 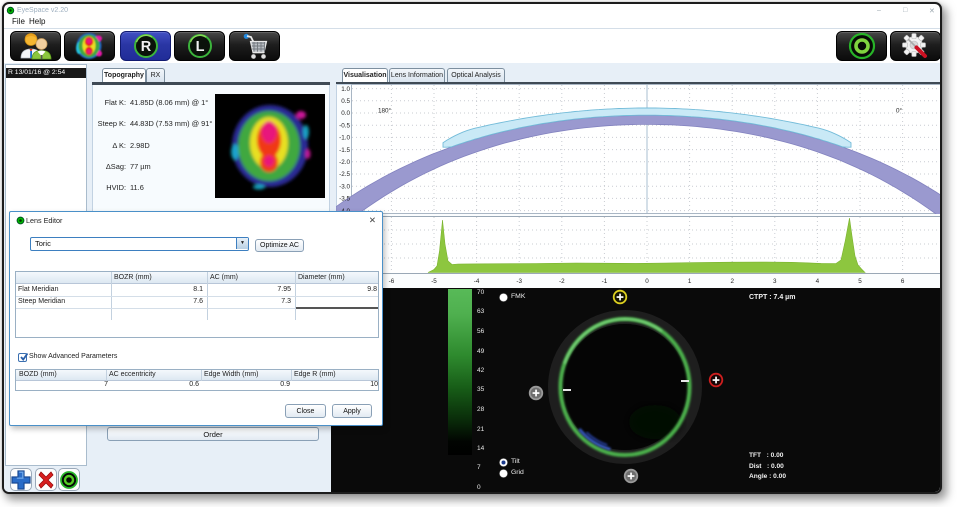 I want to click on svg-text: -3.5, so click(x=344, y=199).